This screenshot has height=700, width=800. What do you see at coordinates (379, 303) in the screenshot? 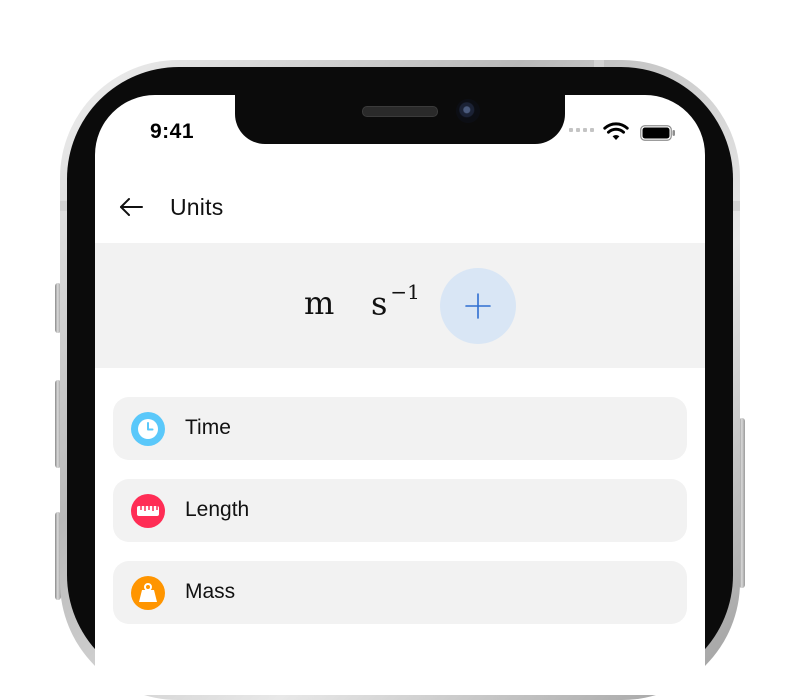
I see `unit-symbol: s` at bounding box center [379, 303].